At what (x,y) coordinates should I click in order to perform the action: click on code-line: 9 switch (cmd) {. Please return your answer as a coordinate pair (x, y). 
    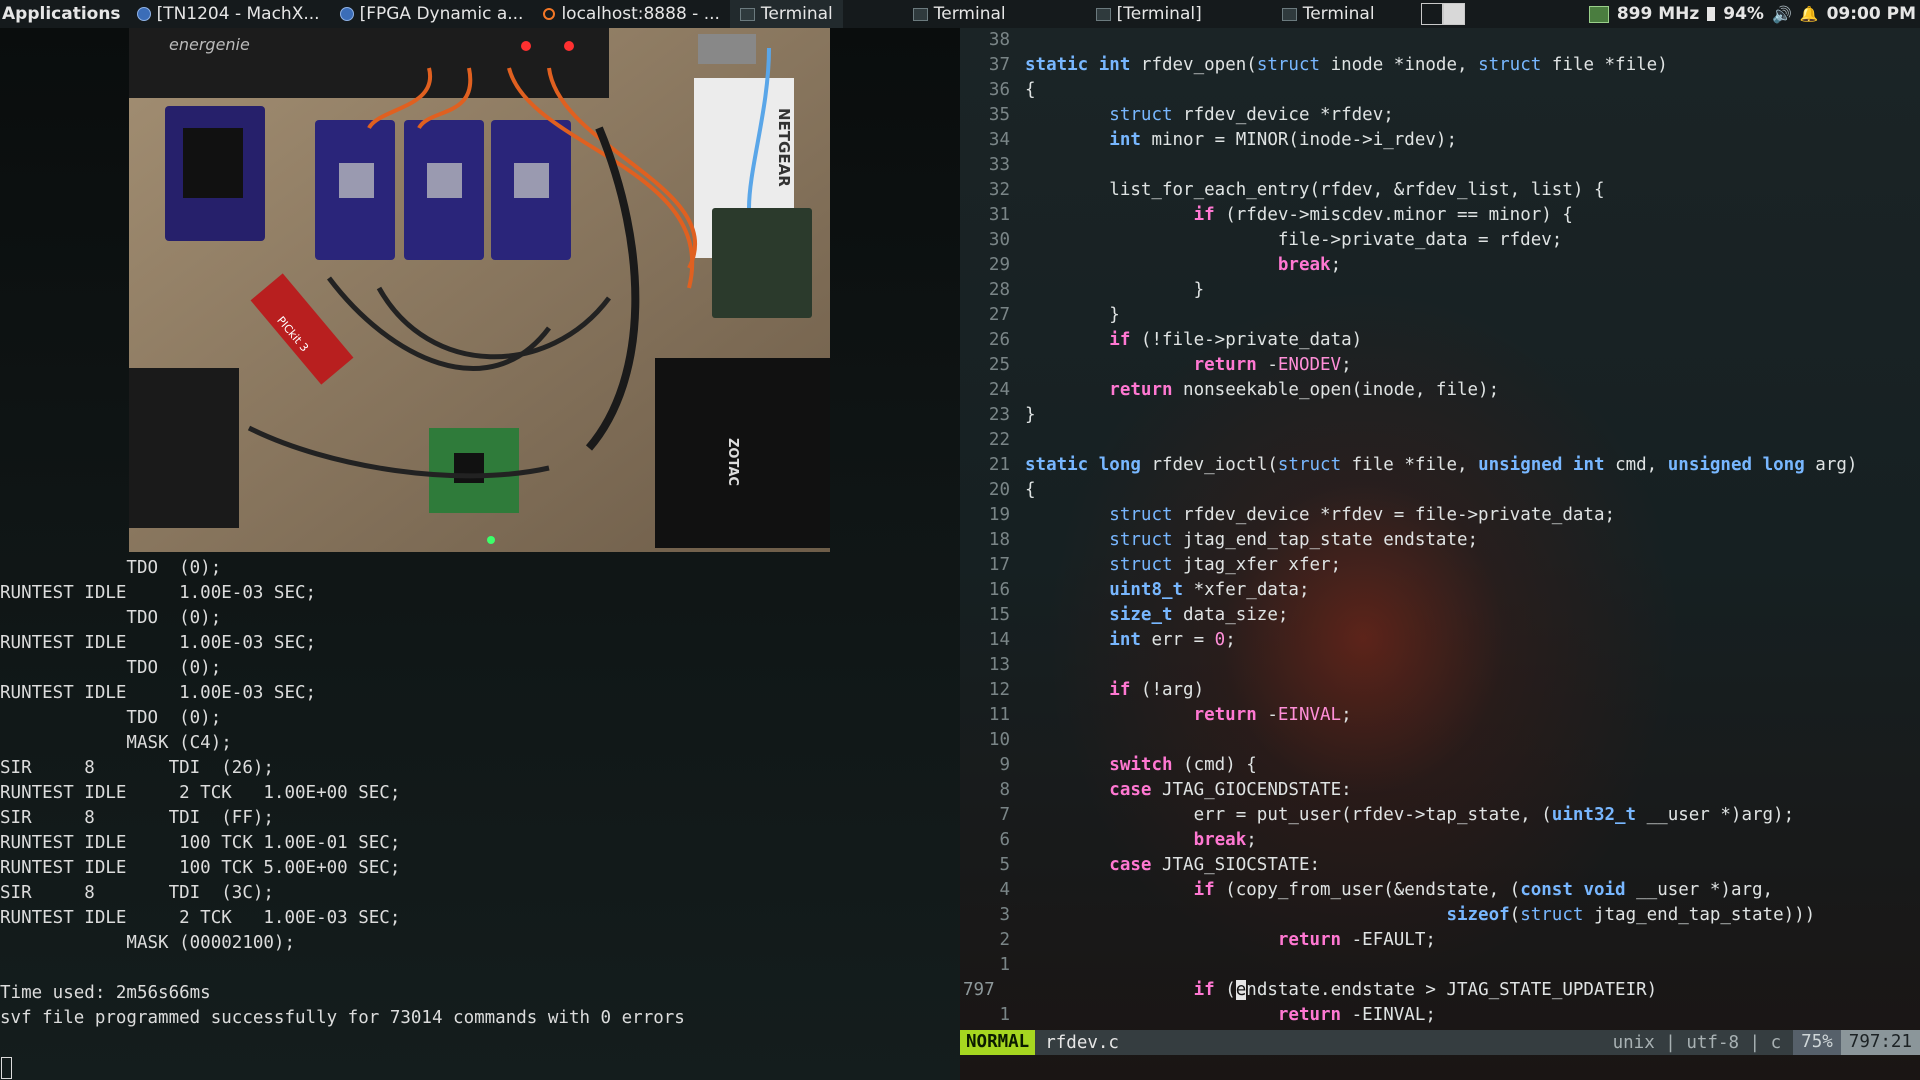
    Looking at the image, I should click on (1440, 765).